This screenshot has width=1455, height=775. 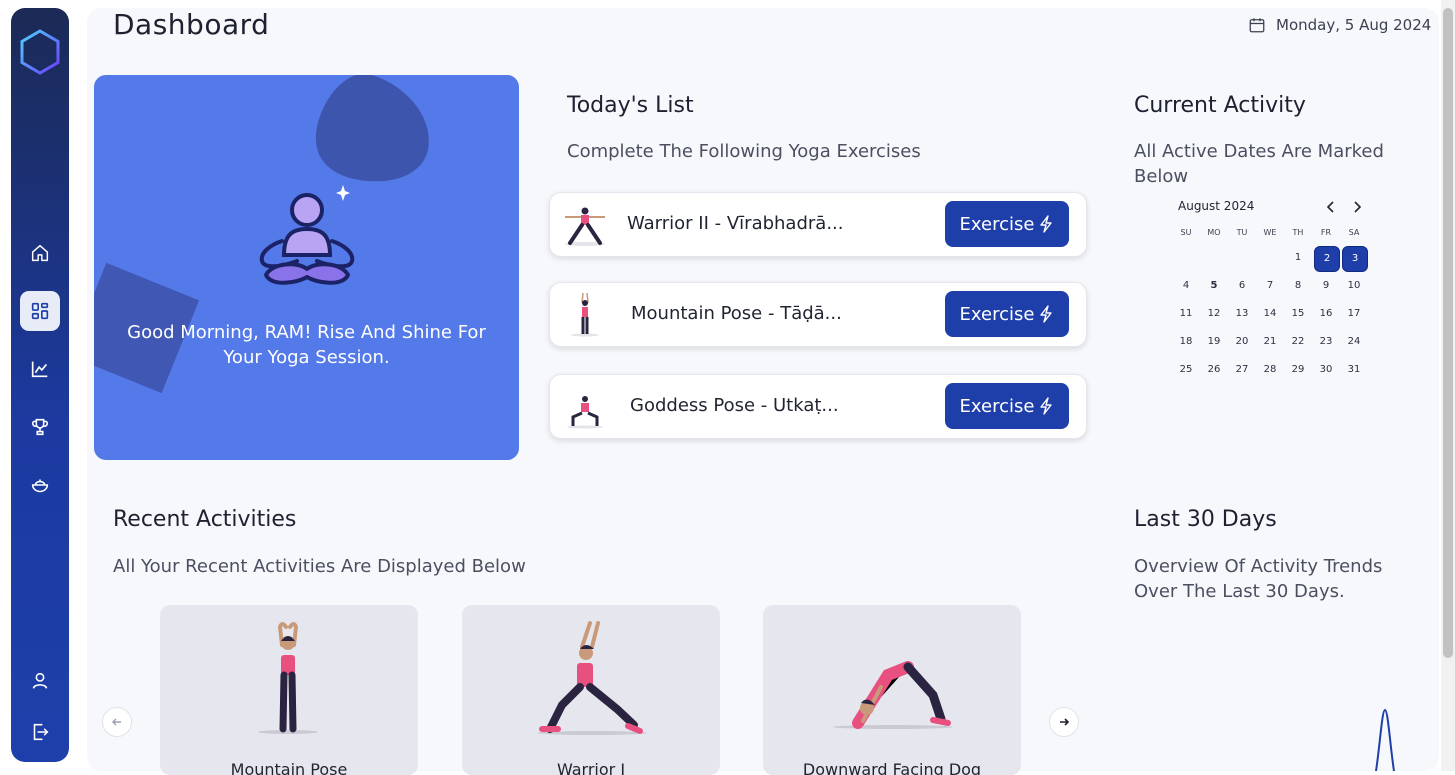 What do you see at coordinates (289, 767) in the screenshot?
I see `activity-card-label: Mountain Pose` at bounding box center [289, 767].